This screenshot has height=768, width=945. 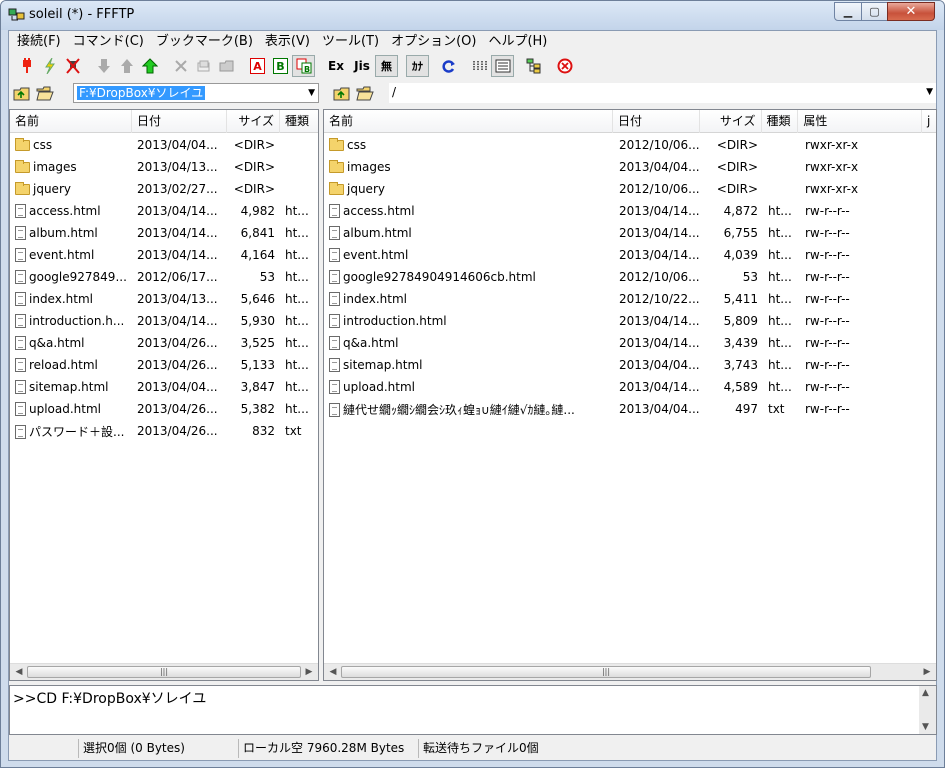 What do you see at coordinates (656, 121) in the screenshot?
I see `remote-col-date: 日付` at bounding box center [656, 121].